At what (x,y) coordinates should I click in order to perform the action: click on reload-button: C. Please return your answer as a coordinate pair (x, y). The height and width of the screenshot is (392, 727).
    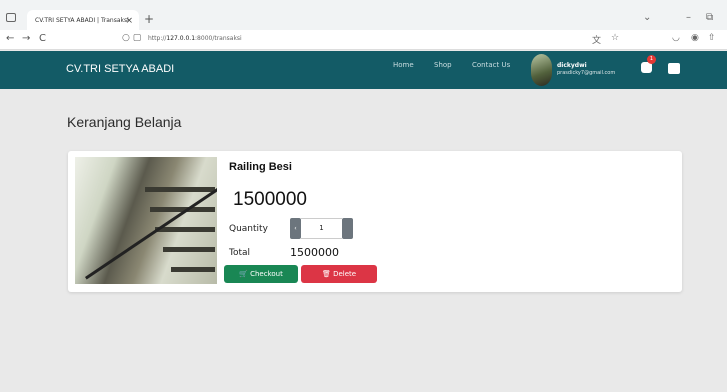
    Looking at the image, I should click on (42, 38).